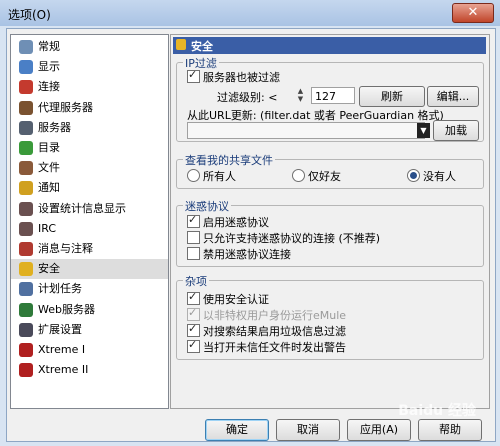  I want to click on untrusted-warning-label: 当打开未信任文件时发出警告, so click(274, 347).